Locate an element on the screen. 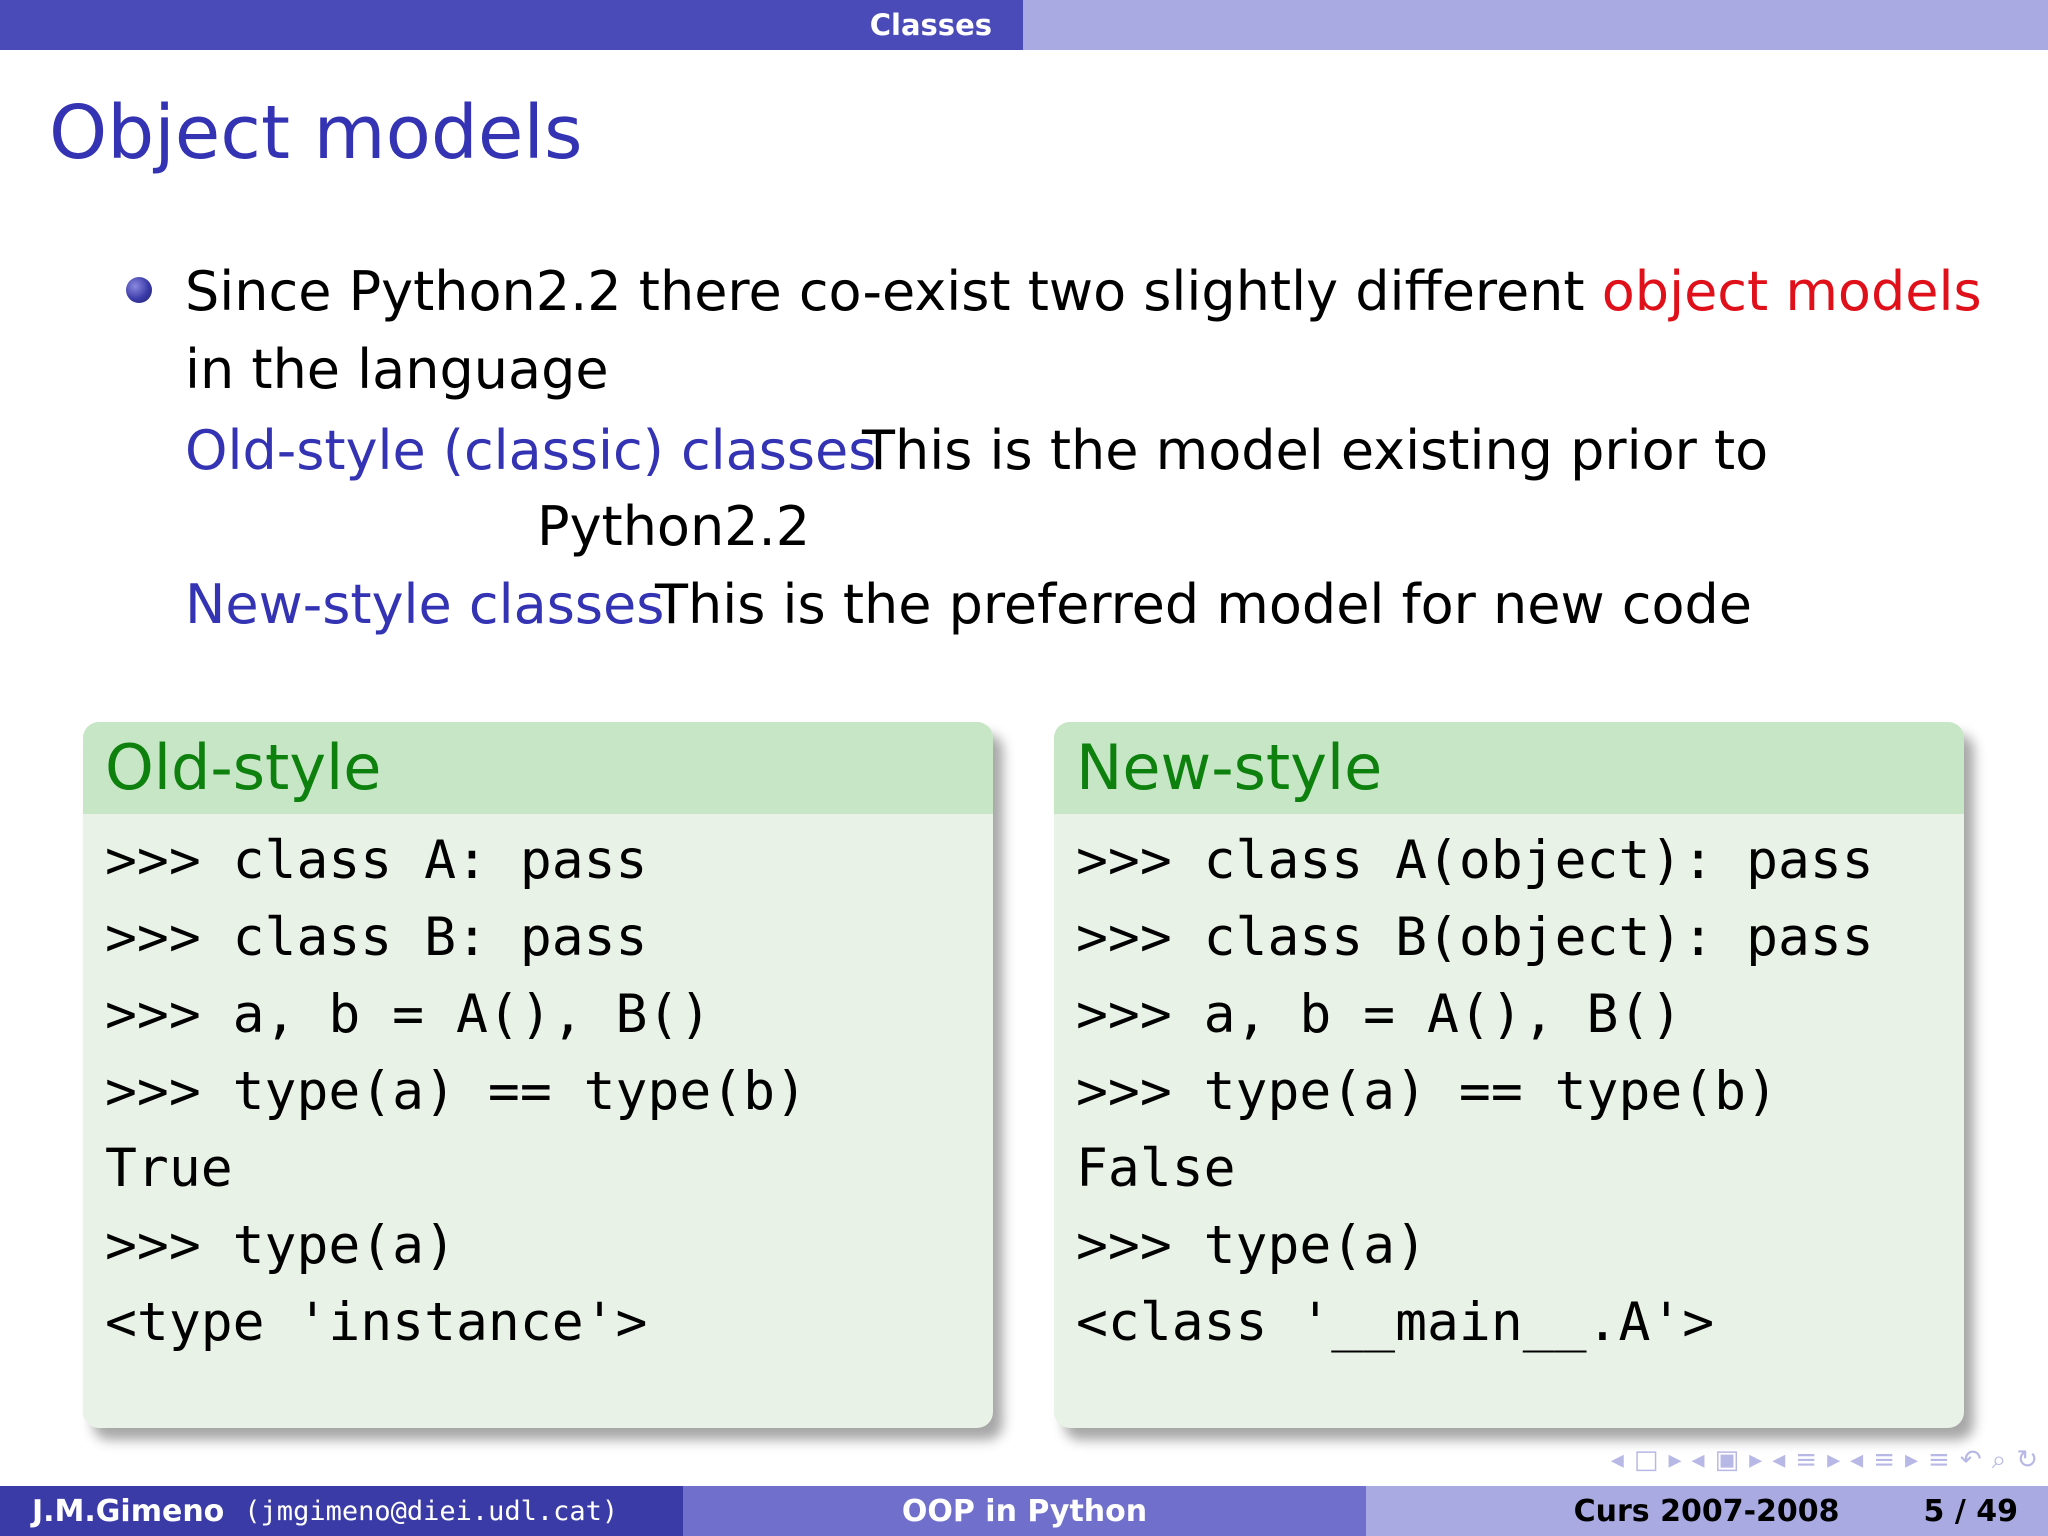  nav-frame-icon: □ is located at coordinates (1646, 1460).